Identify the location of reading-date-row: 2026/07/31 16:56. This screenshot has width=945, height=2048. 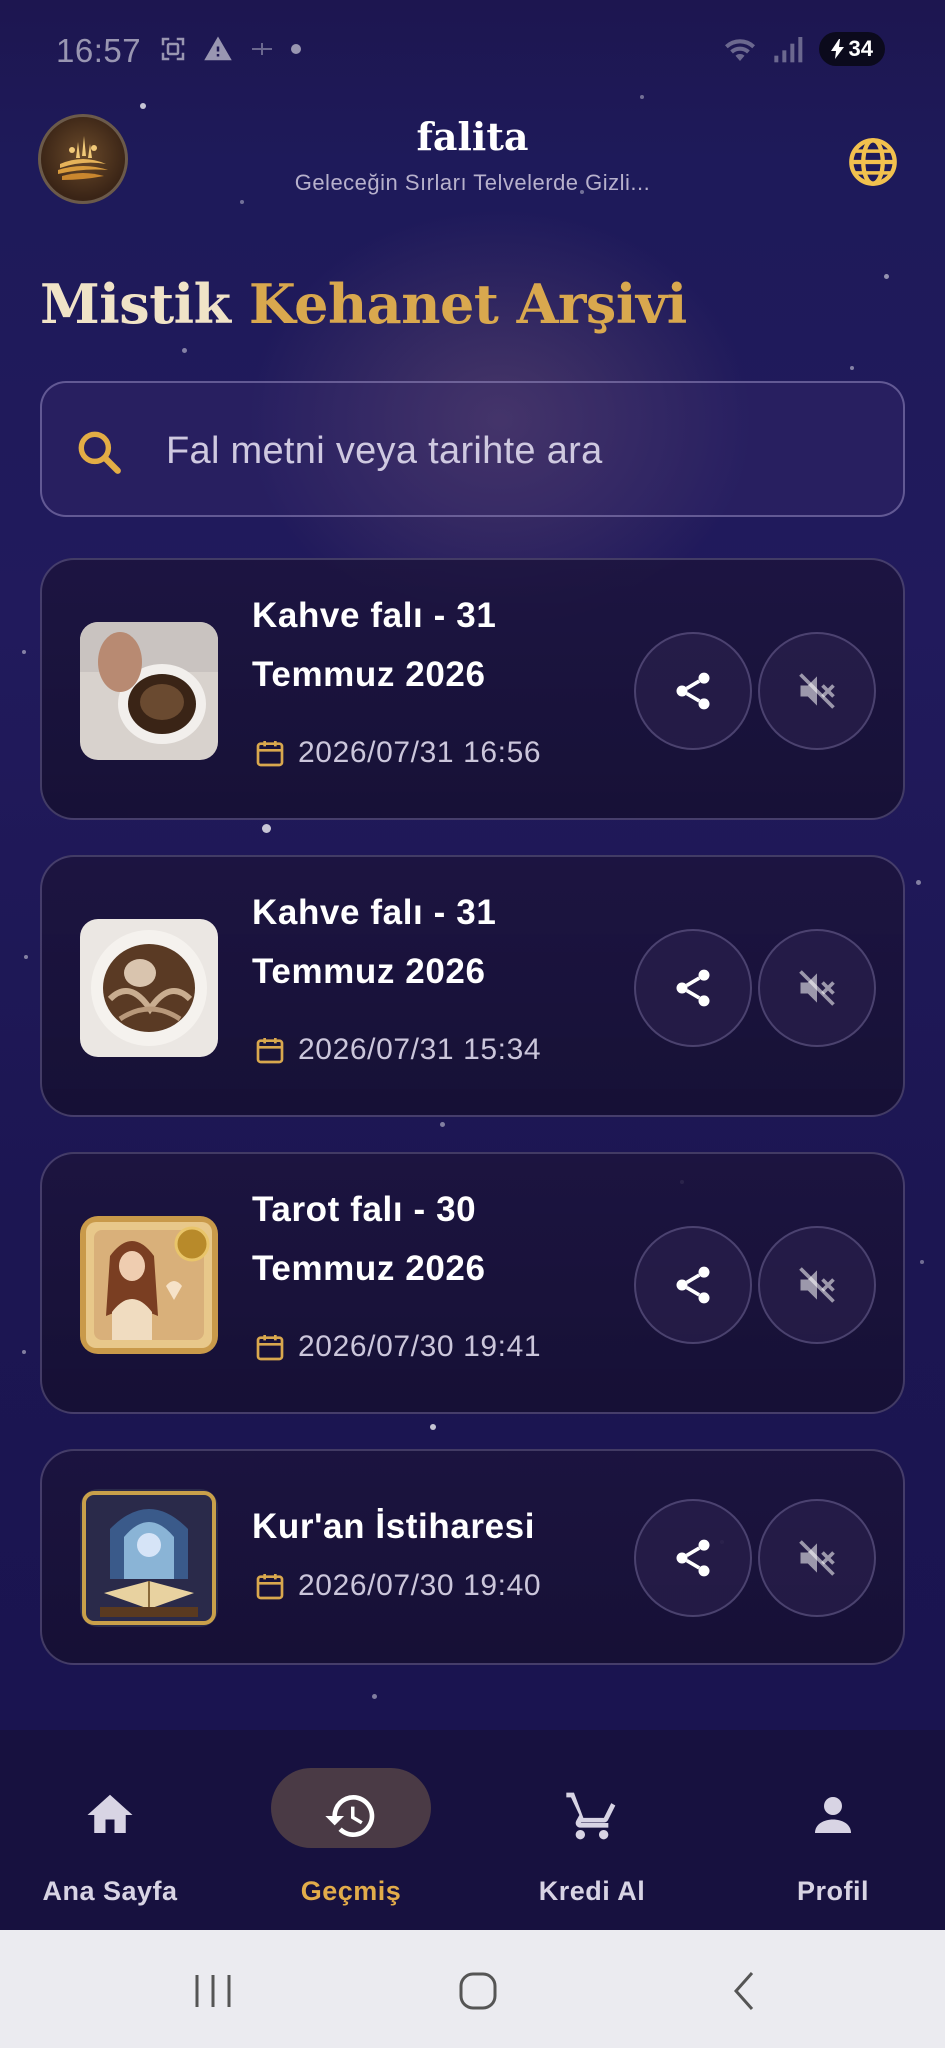
(397, 753).